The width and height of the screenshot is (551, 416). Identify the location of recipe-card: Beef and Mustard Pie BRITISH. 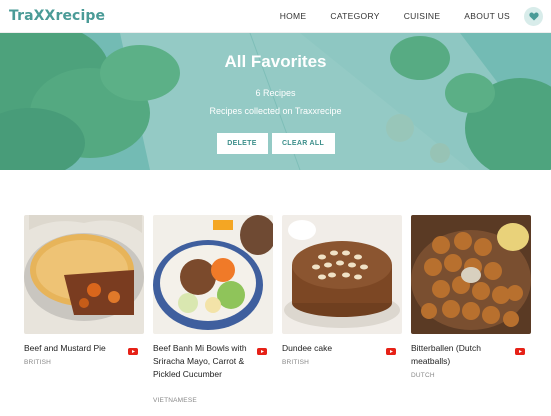
(84, 290).